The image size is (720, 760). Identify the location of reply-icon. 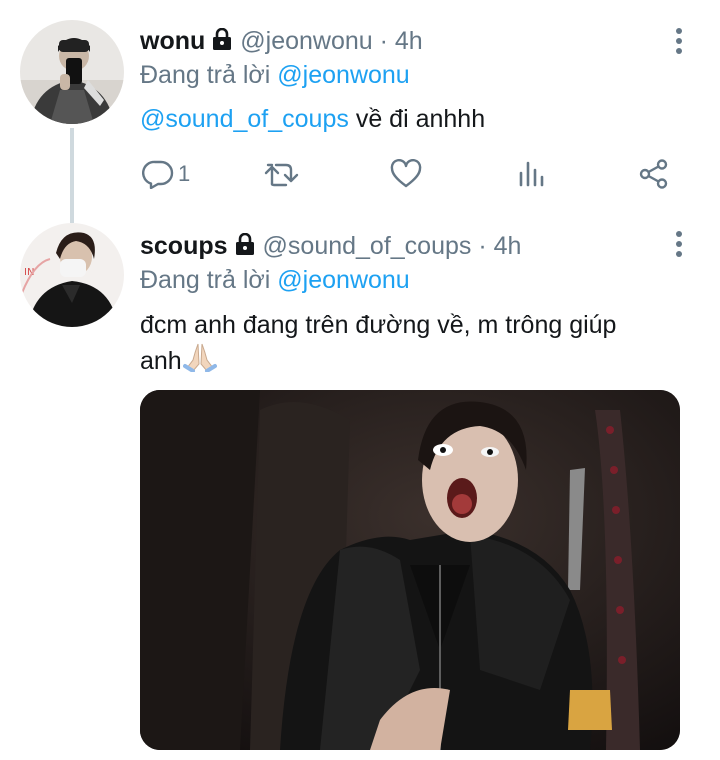
(158, 174).